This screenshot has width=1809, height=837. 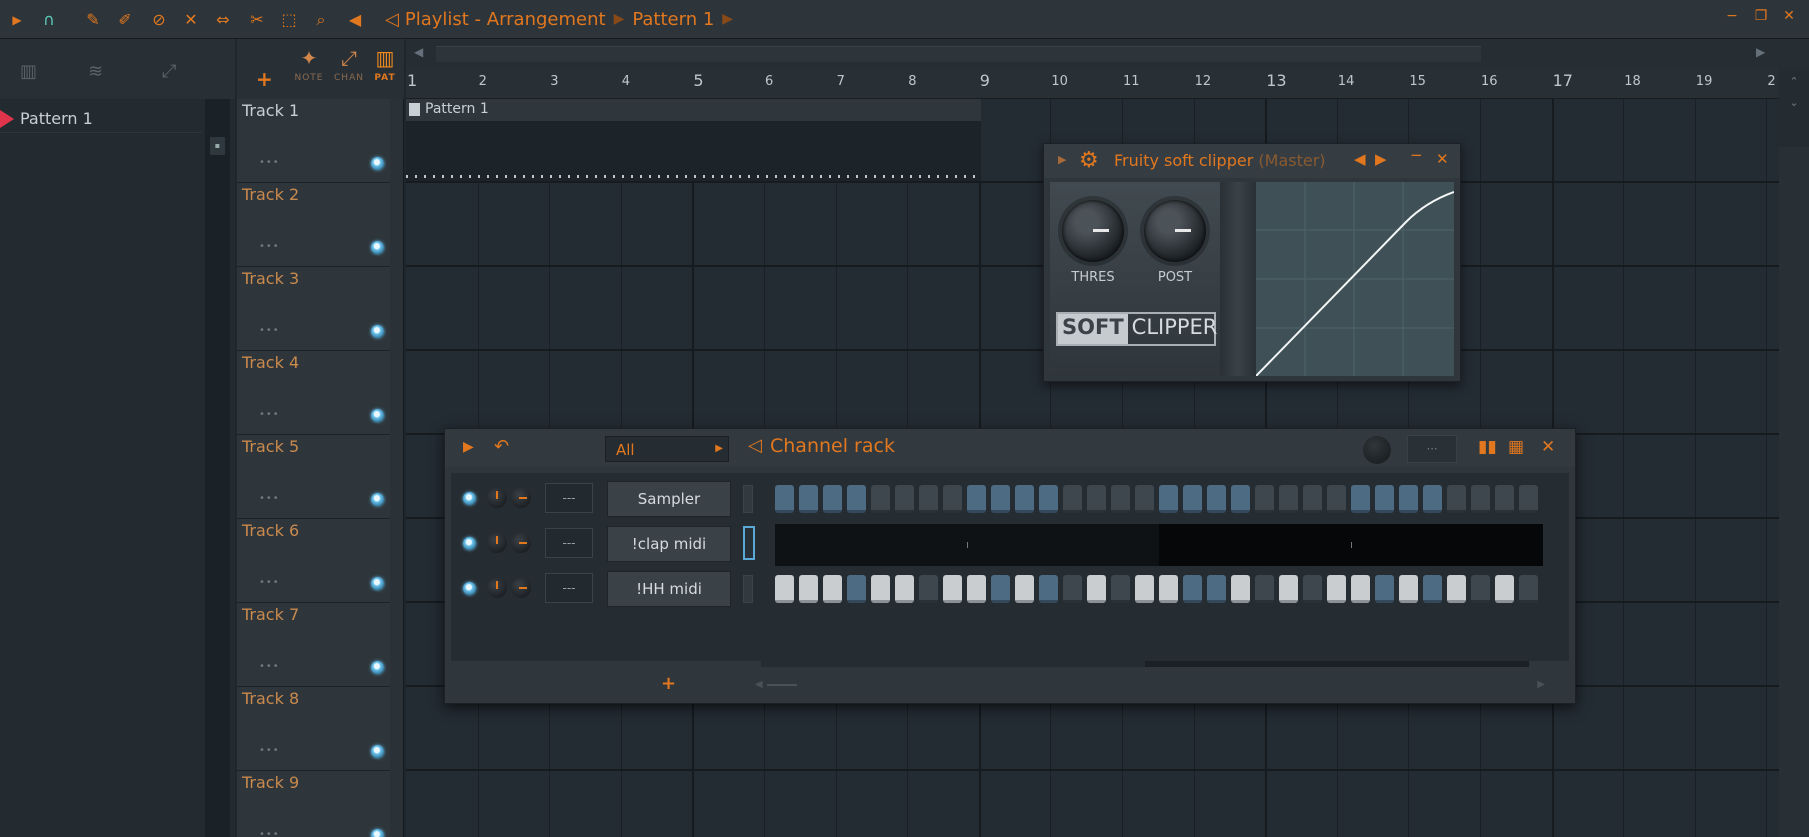 I want to click on playback-tool-icon: ◀, so click(x=355, y=20).